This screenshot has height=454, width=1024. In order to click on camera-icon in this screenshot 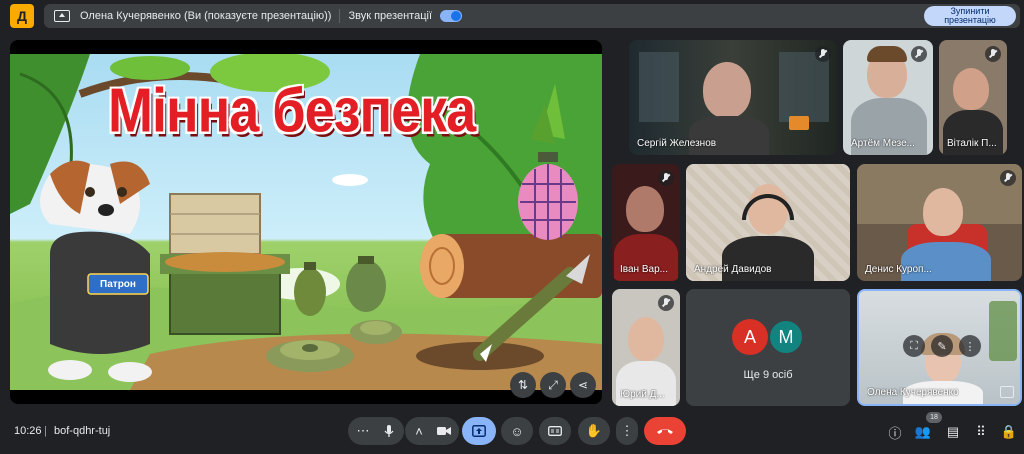, I will do `click(444, 431)`.